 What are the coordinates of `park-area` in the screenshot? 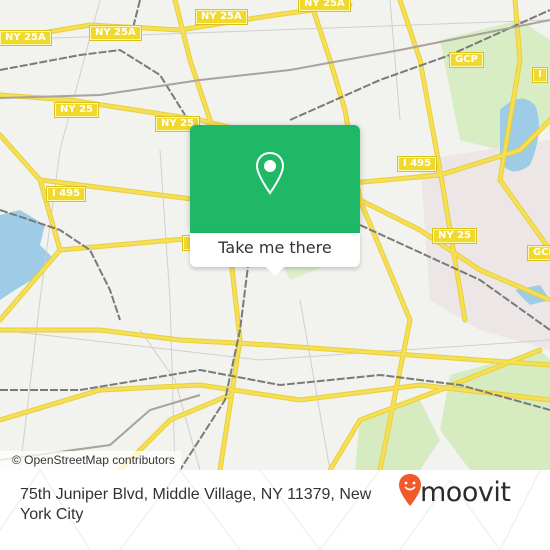 It's located at (397, 435).